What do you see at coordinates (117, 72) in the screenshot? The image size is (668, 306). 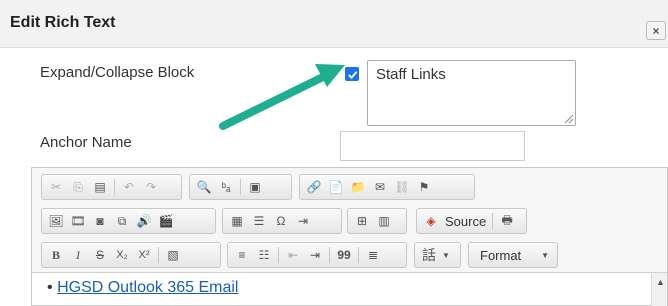 I see `expand-collapse-label: Expand/Collapse Block` at bounding box center [117, 72].